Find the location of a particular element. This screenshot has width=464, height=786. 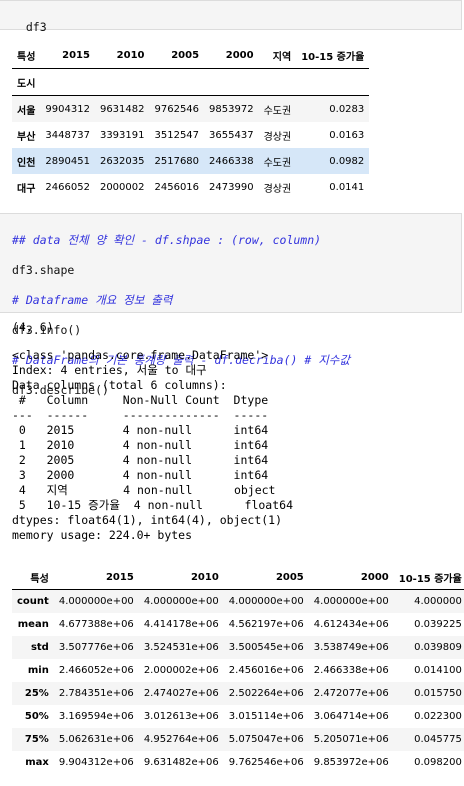

code-cell-df3: df3 is located at coordinates (231, 17).